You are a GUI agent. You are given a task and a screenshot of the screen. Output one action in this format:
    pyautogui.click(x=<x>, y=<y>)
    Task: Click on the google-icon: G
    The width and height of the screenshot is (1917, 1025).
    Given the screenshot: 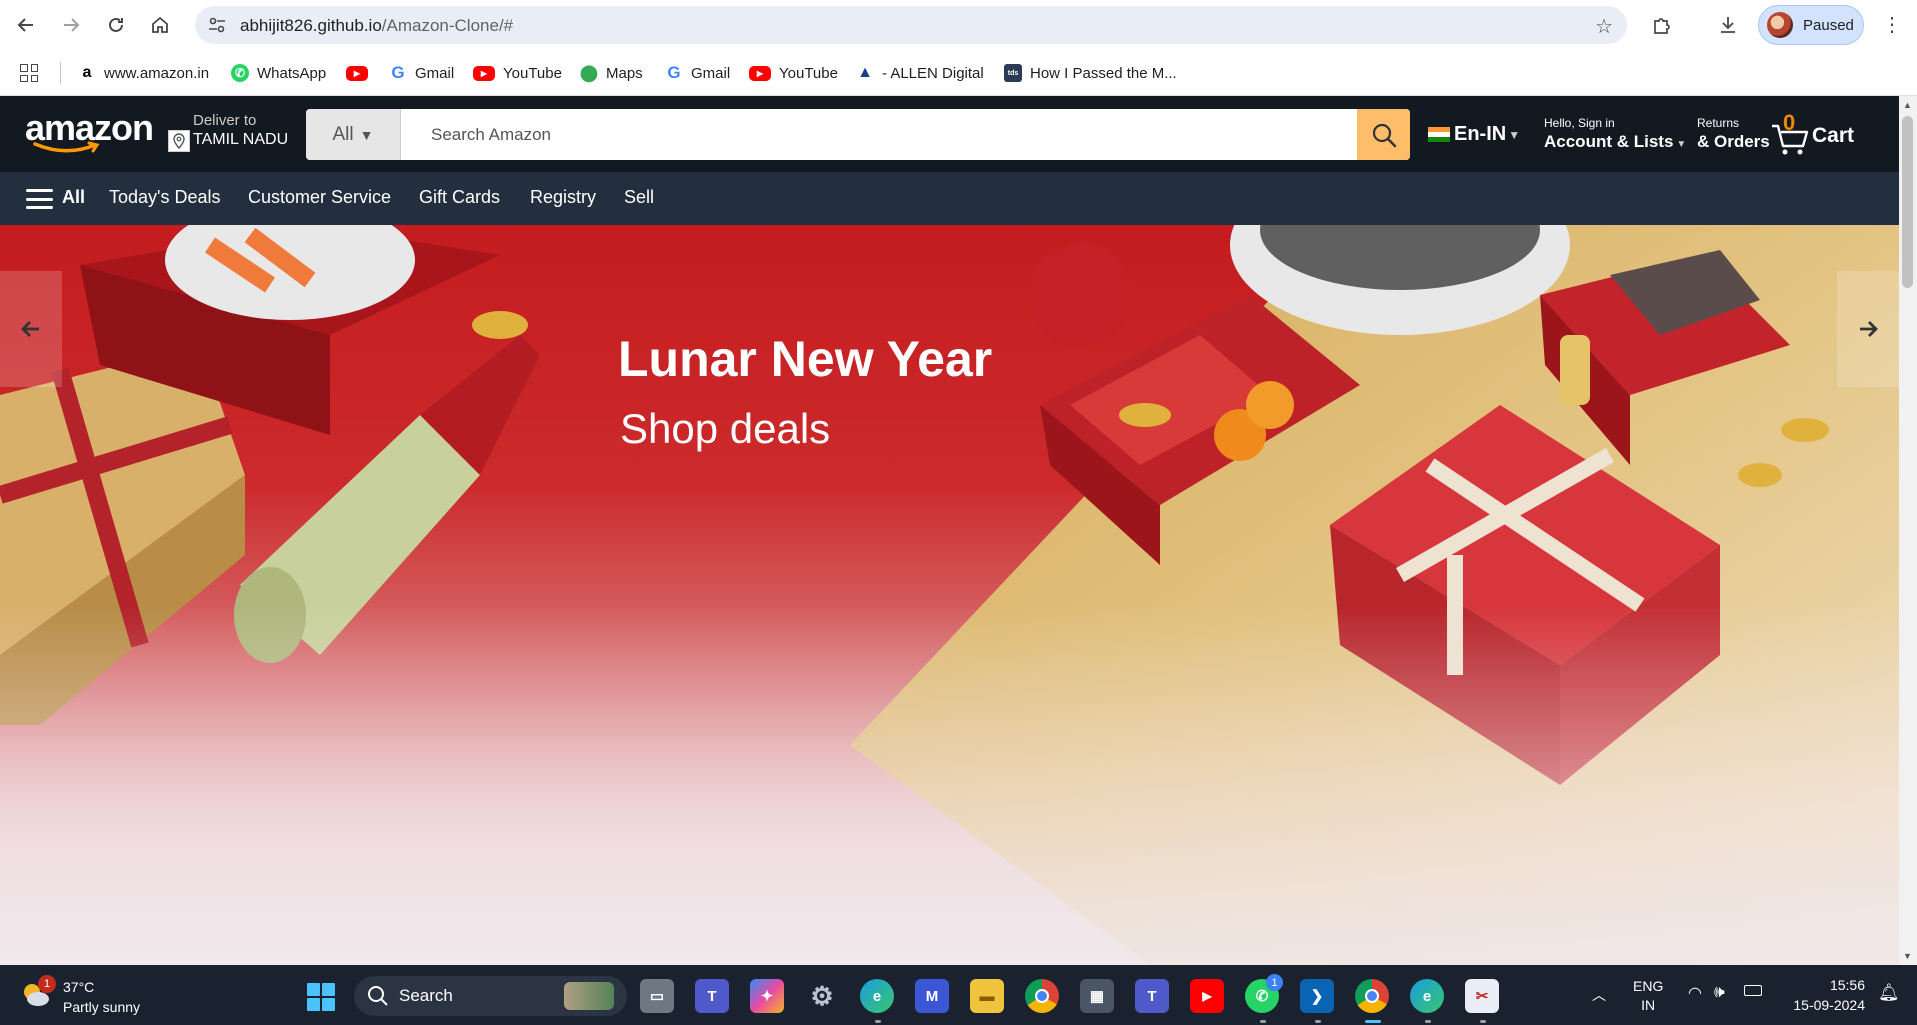 What is the action you would take?
    pyautogui.click(x=398, y=72)
    